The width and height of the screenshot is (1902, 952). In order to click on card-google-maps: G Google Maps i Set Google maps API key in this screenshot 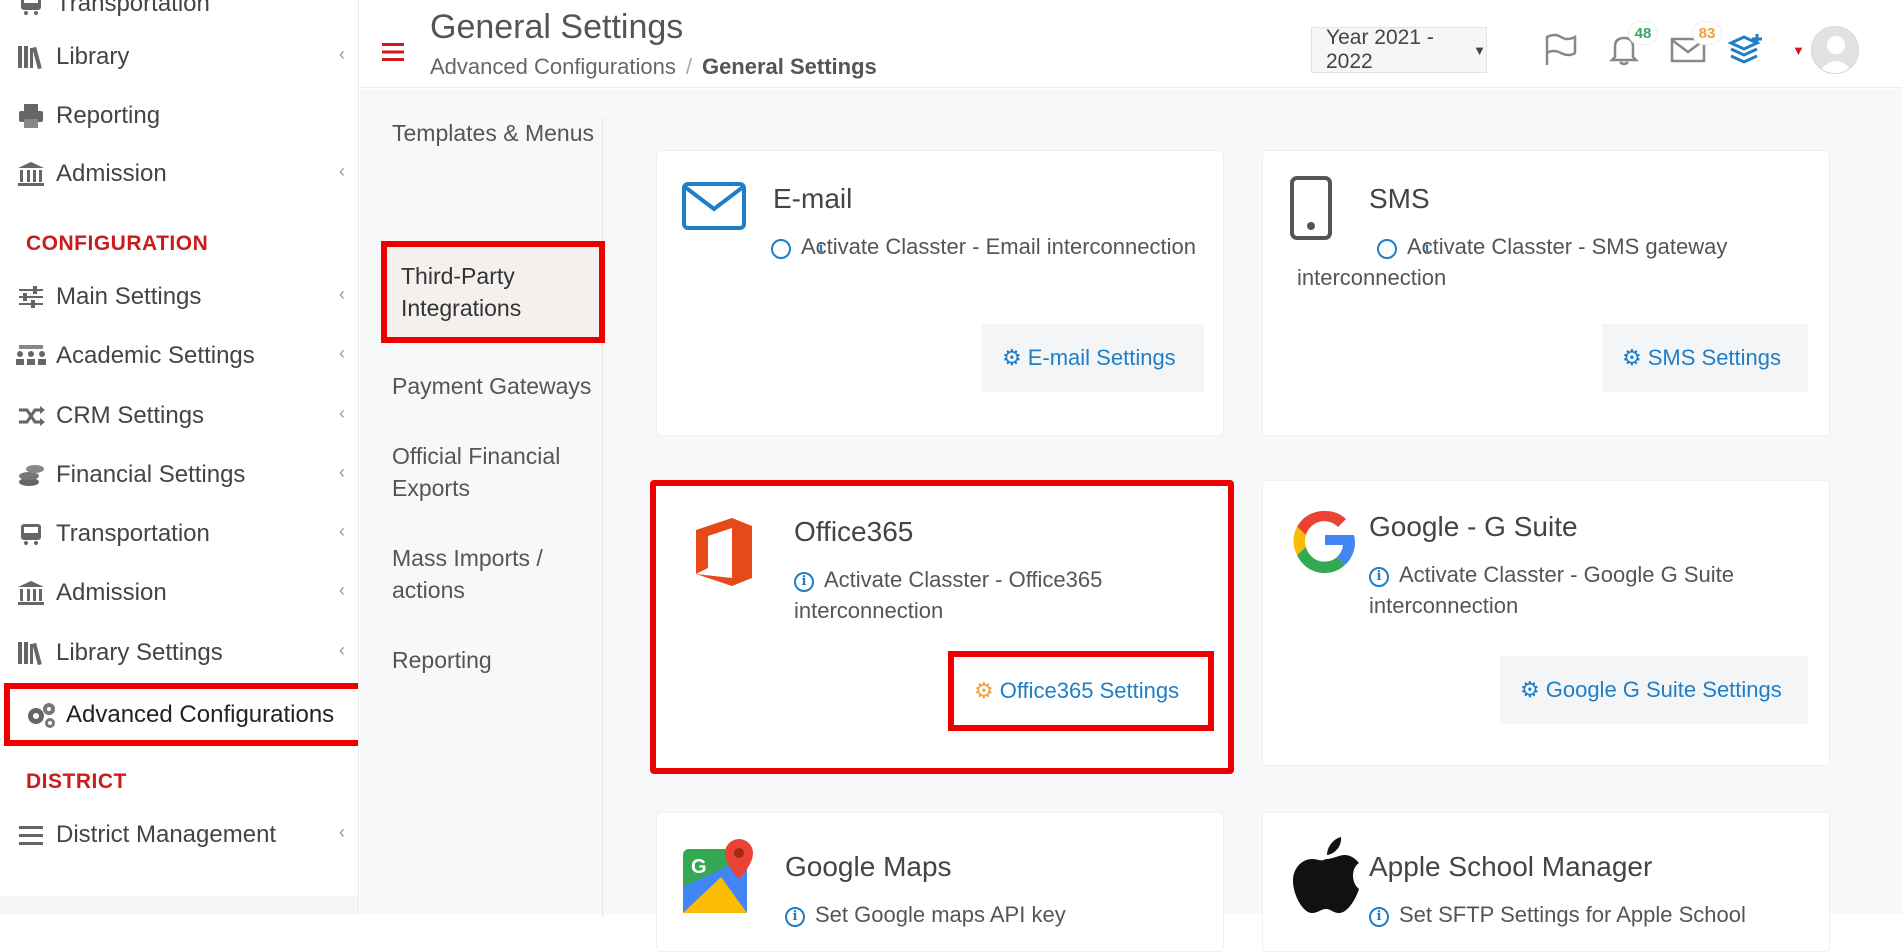, I will do `click(940, 882)`.